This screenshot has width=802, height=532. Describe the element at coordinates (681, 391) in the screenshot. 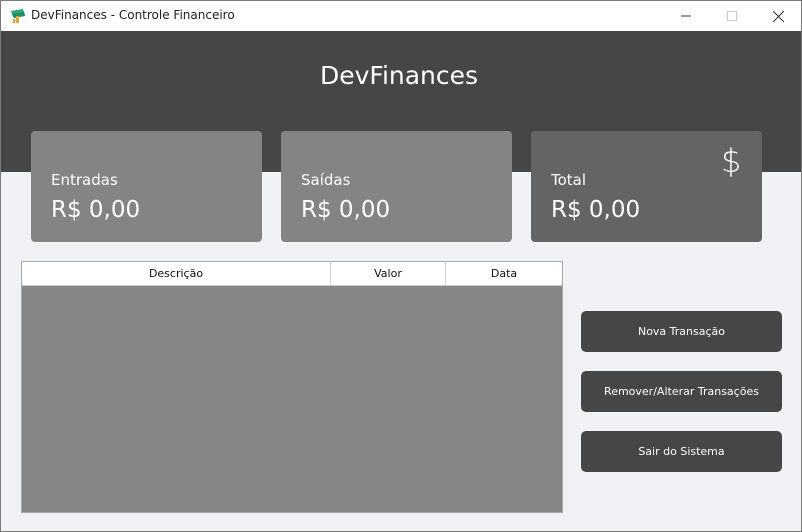

I see `remover-alterar-button: Remover/Alterar Transações` at that location.